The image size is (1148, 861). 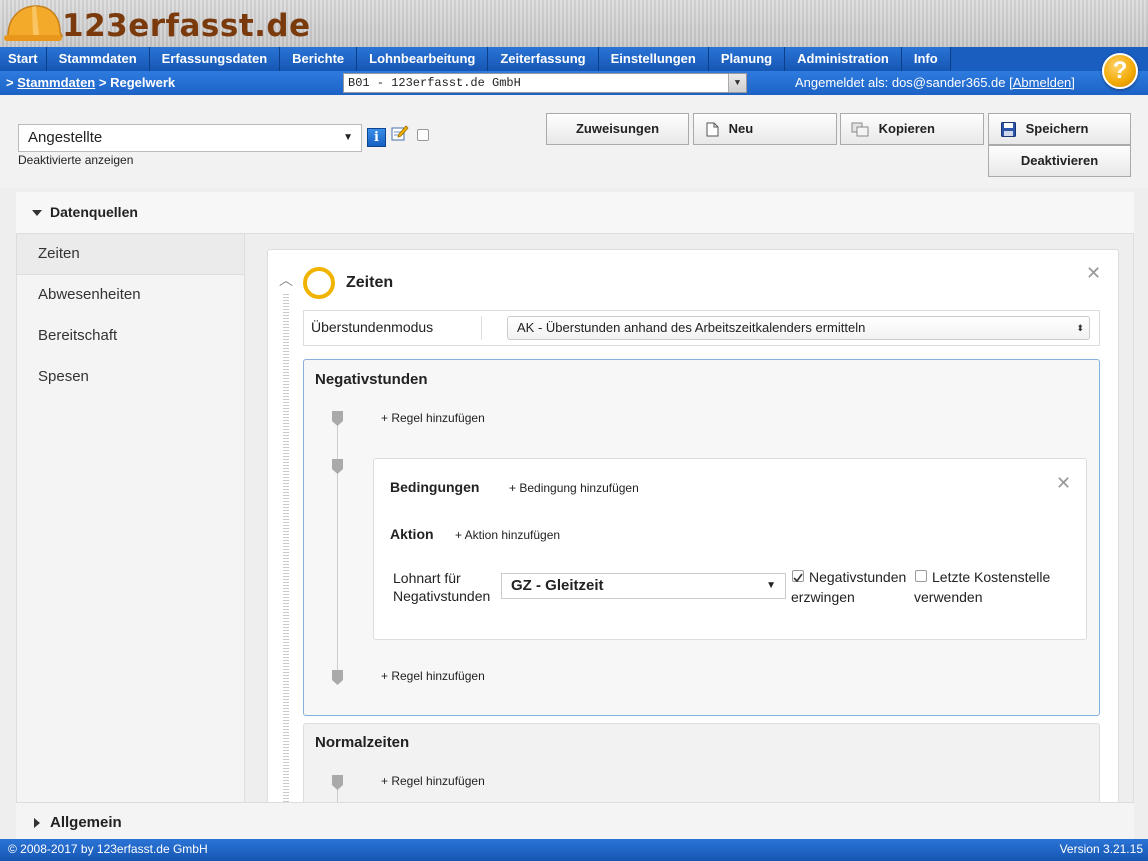 What do you see at coordinates (481, 328) in the screenshot?
I see `row-divider` at bounding box center [481, 328].